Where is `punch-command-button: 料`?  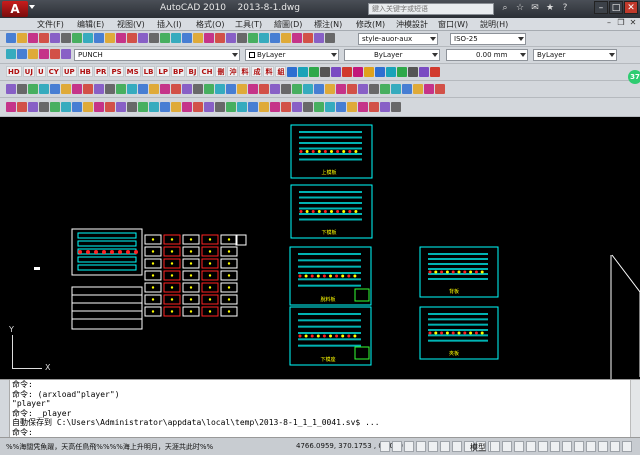
punch-command-button: 料 is located at coordinates (269, 71).